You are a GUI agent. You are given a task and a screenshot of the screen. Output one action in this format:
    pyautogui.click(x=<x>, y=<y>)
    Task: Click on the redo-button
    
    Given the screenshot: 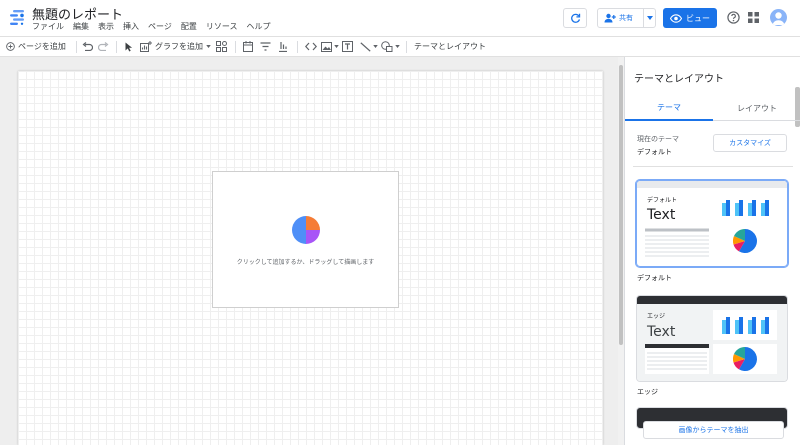 What is the action you would take?
    pyautogui.click(x=103, y=46)
    